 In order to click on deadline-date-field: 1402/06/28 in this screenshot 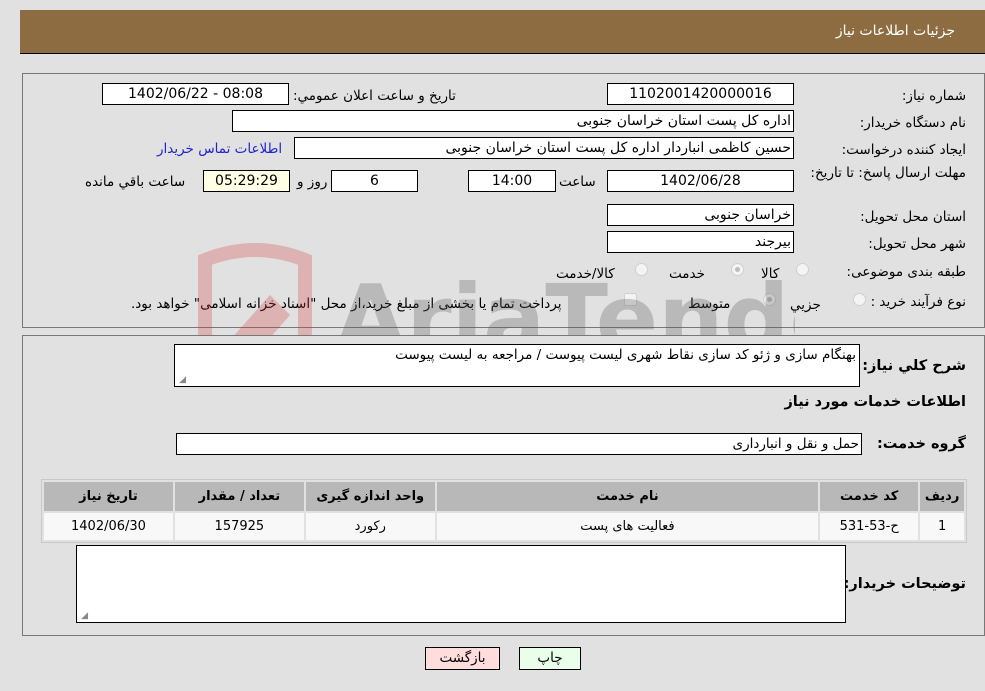, I will do `click(700, 181)`.